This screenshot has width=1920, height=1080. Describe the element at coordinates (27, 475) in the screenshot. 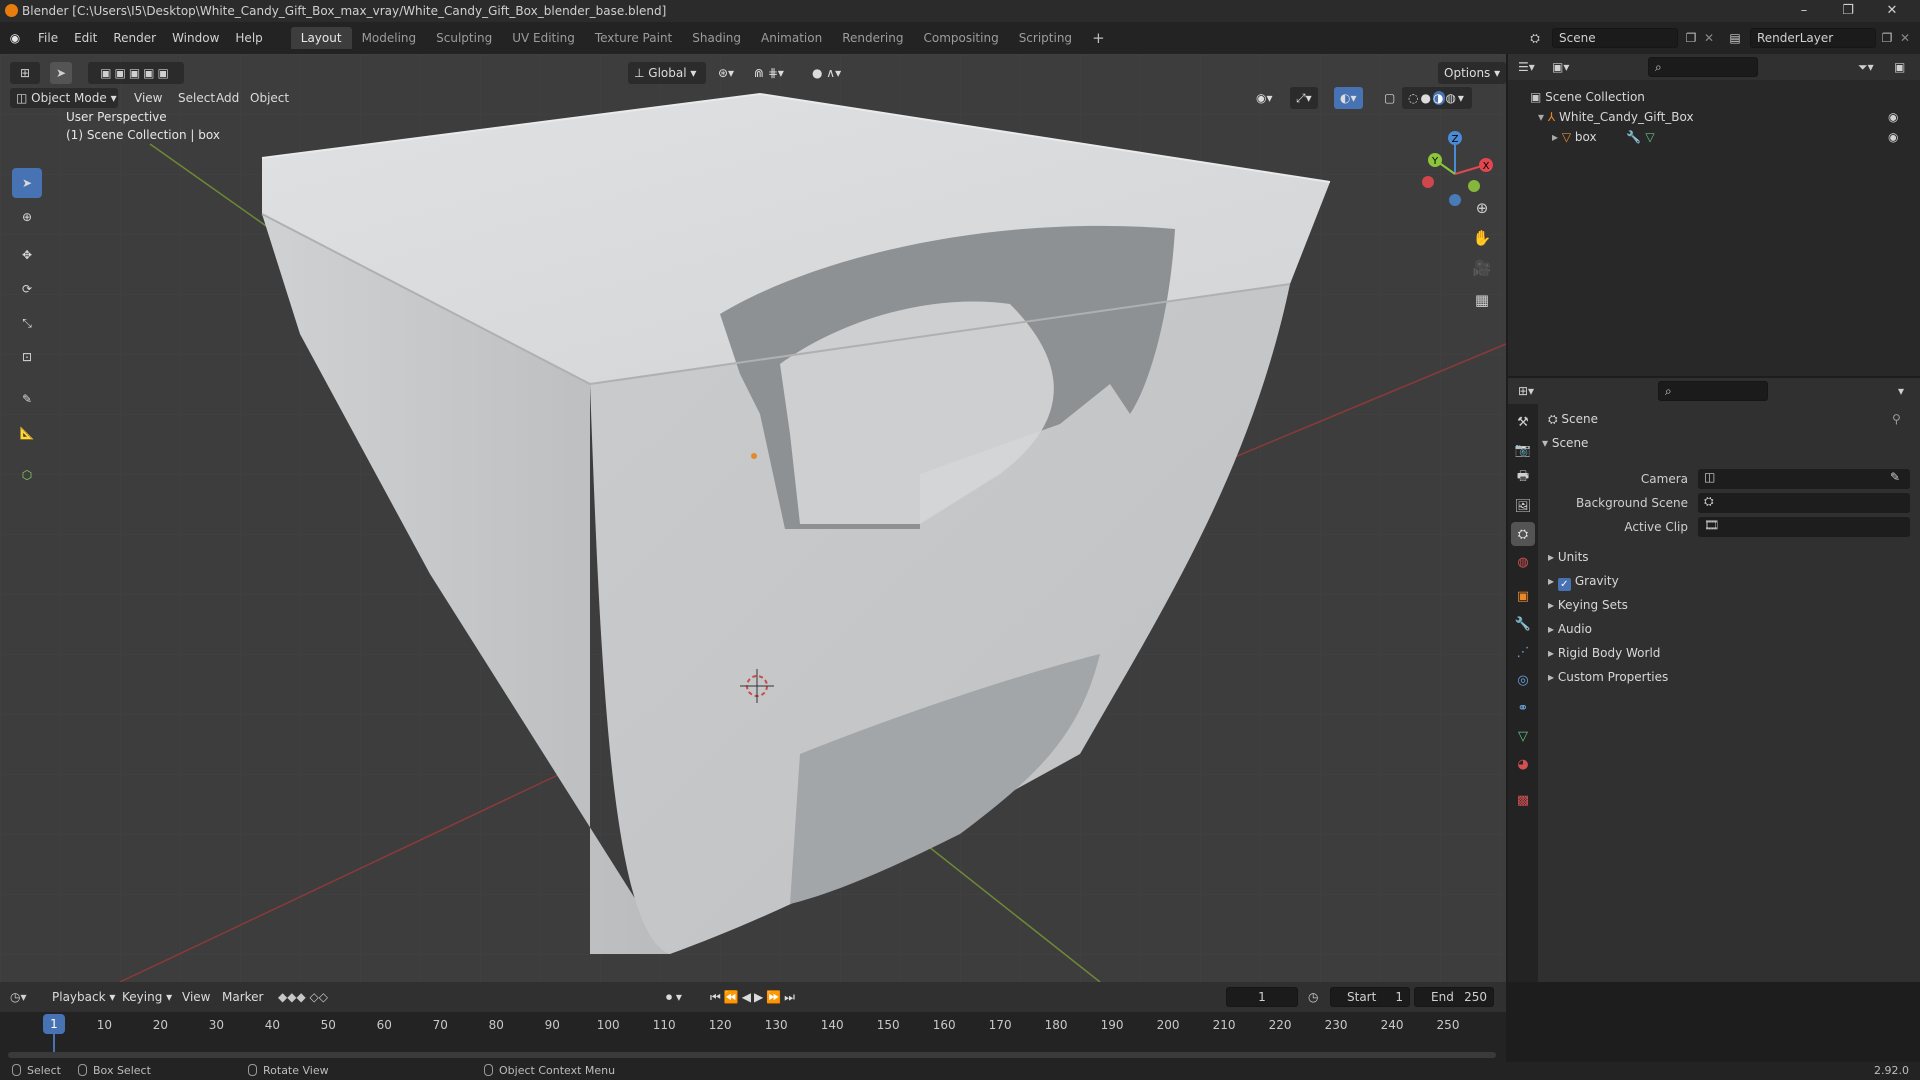

I see `add-cube-tool-icon: ⬡` at that location.